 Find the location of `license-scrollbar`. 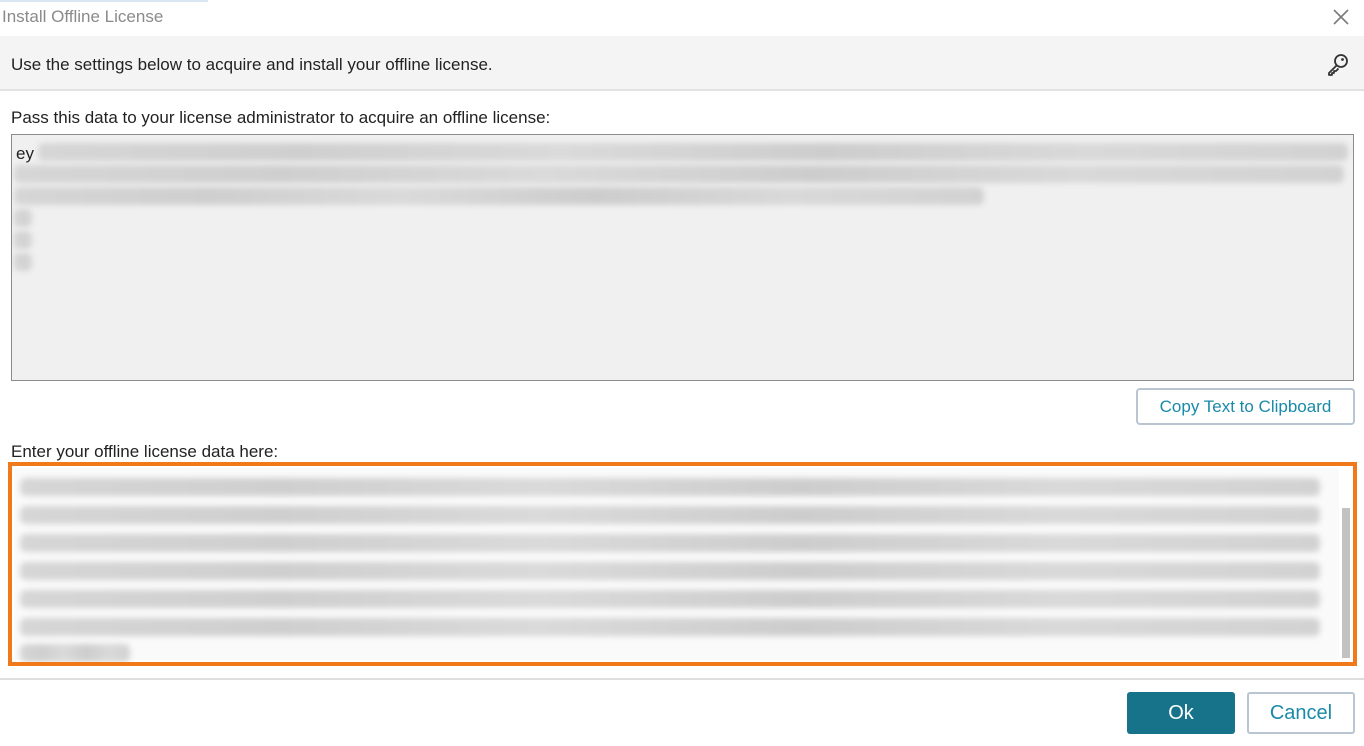

license-scrollbar is located at coordinates (1346, 564).